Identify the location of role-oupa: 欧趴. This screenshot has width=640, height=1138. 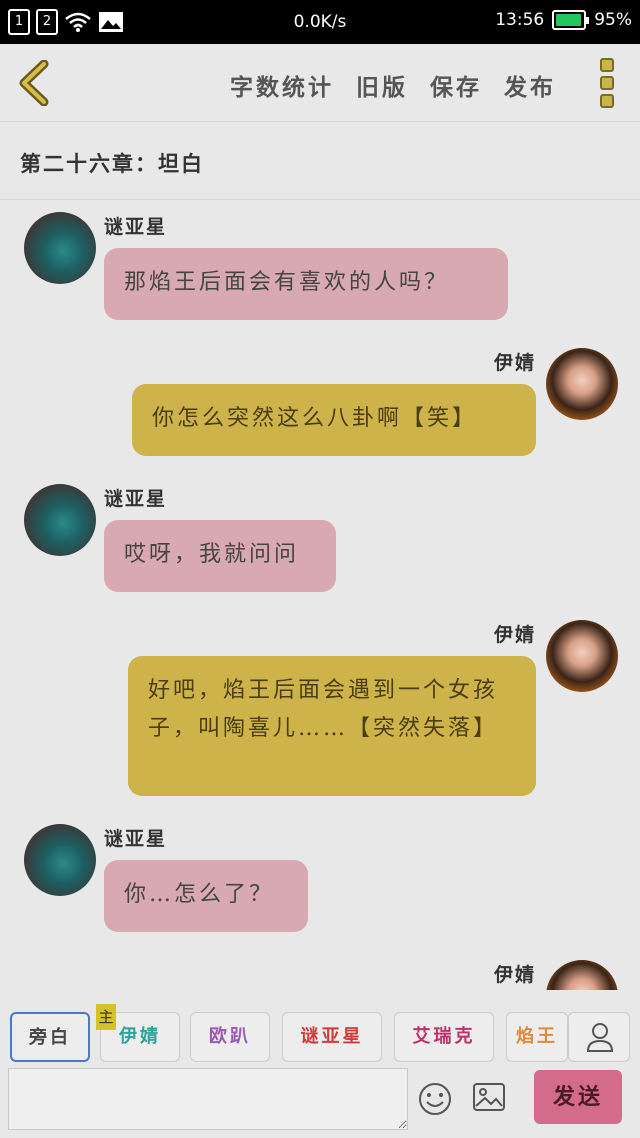
(230, 1037).